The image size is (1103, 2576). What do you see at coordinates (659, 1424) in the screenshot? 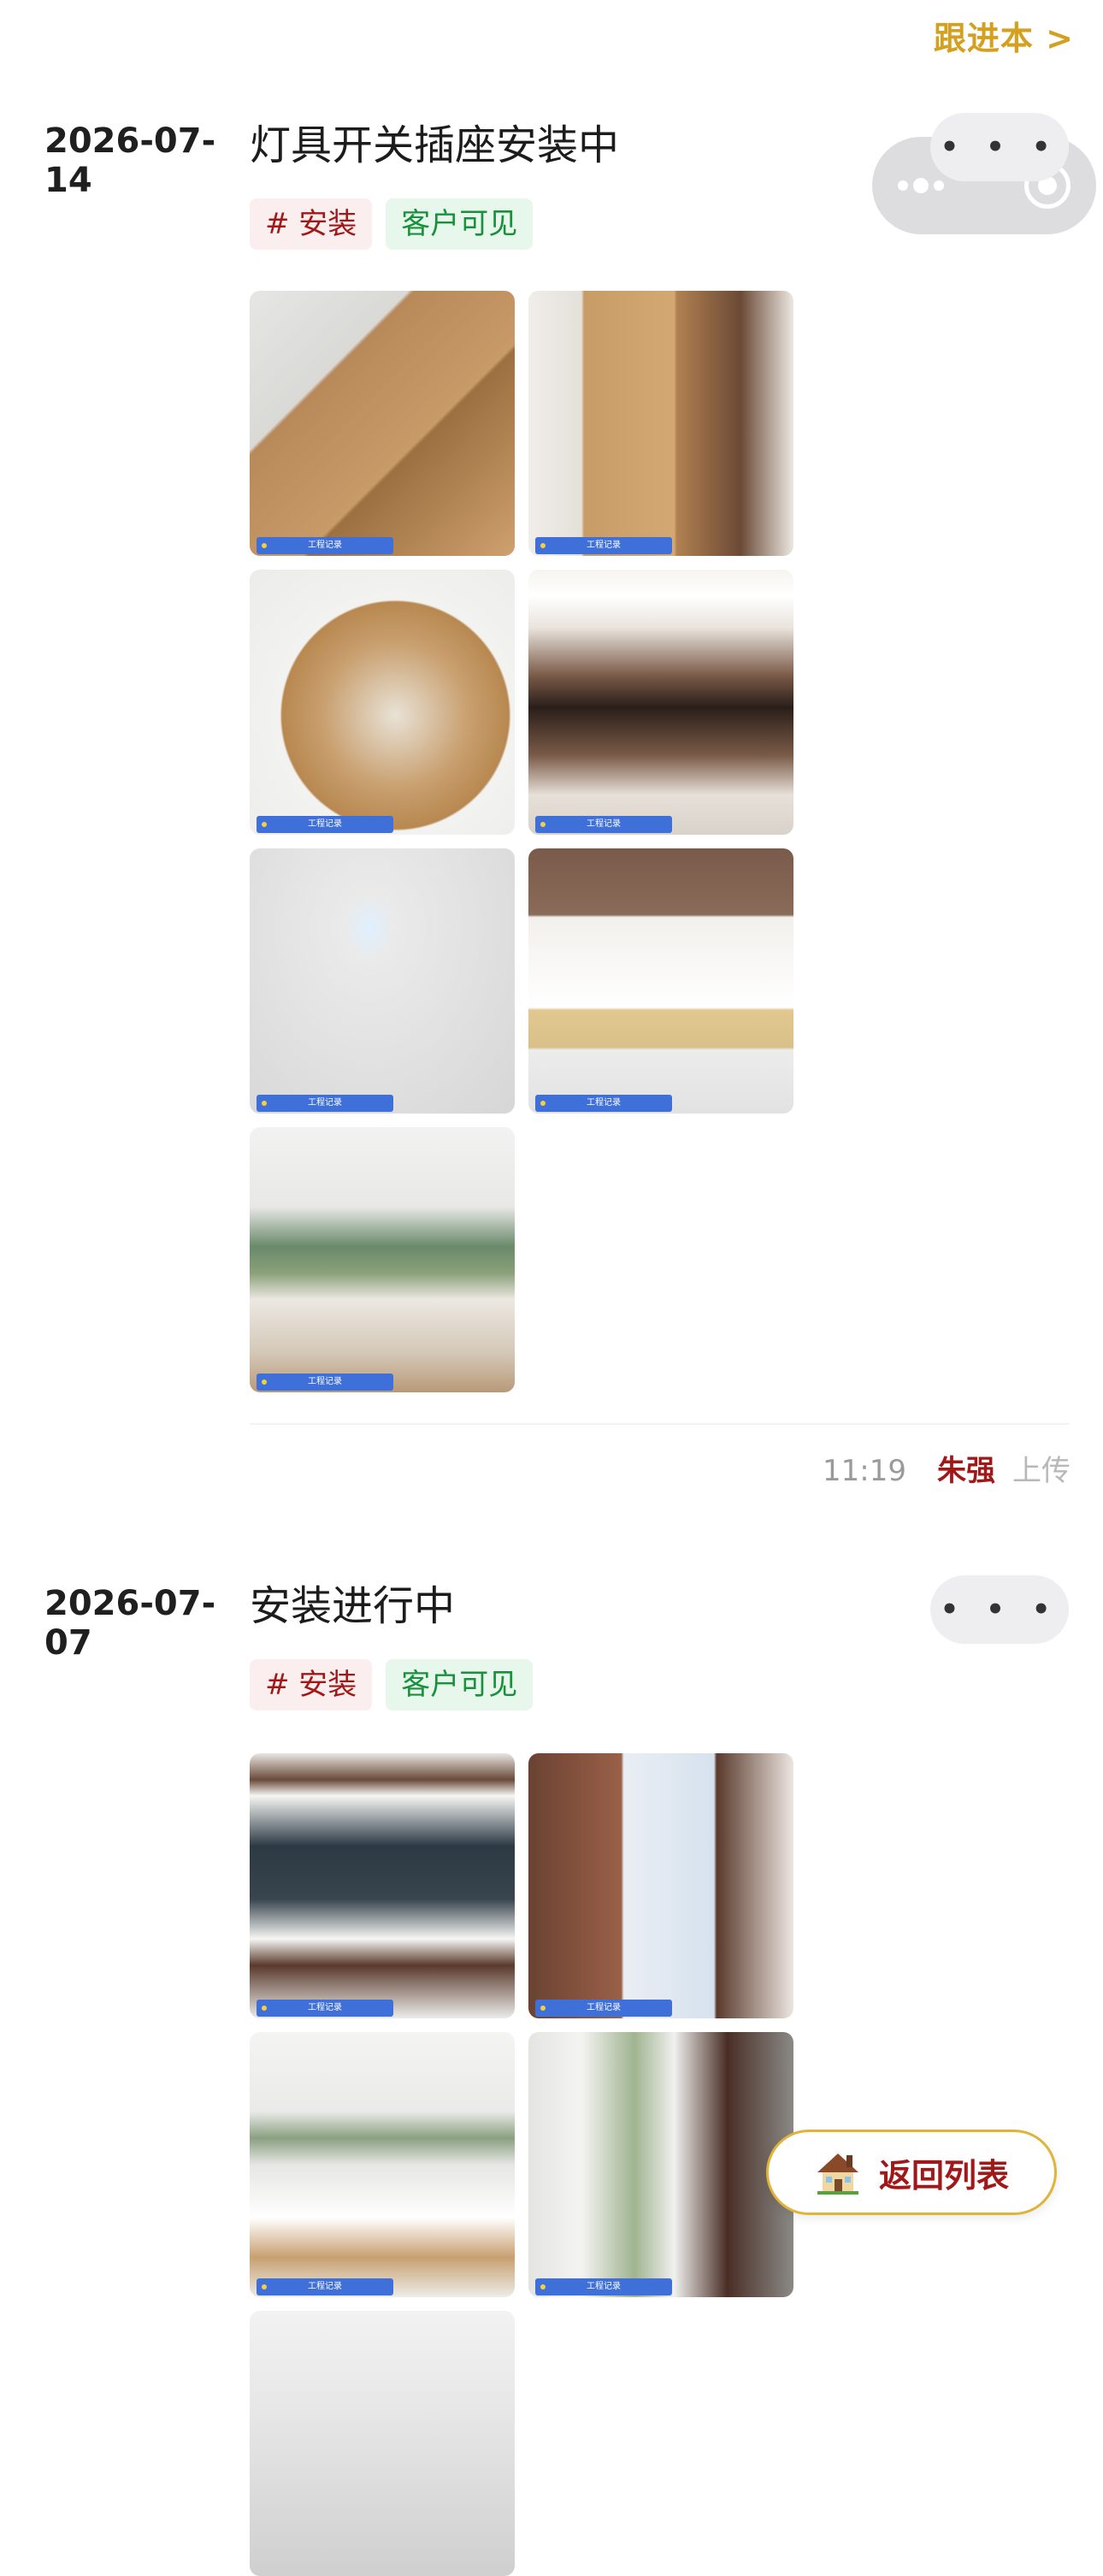
I see `divider` at bounding box center [659, 1424].